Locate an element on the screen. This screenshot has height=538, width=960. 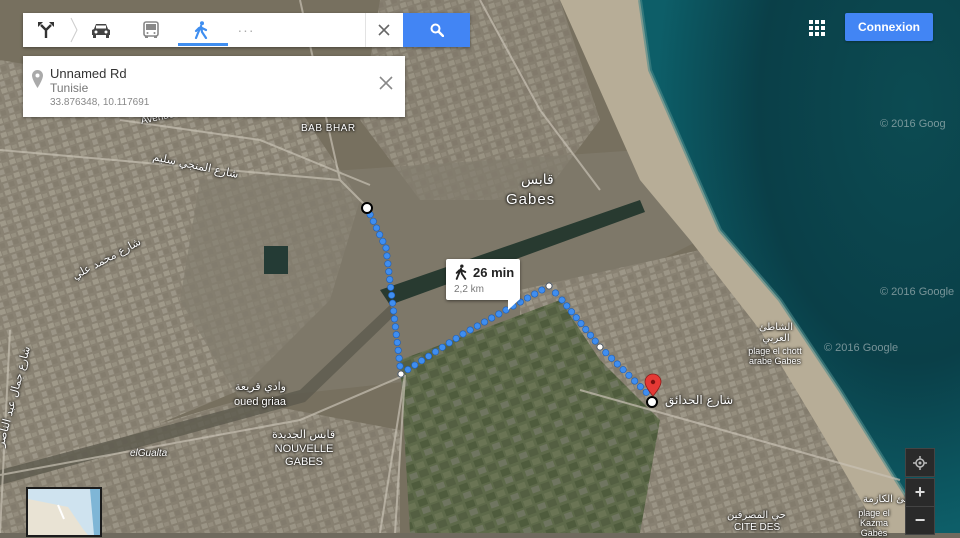
label-elgualta: elGualta is located at coordinates (149, 453).